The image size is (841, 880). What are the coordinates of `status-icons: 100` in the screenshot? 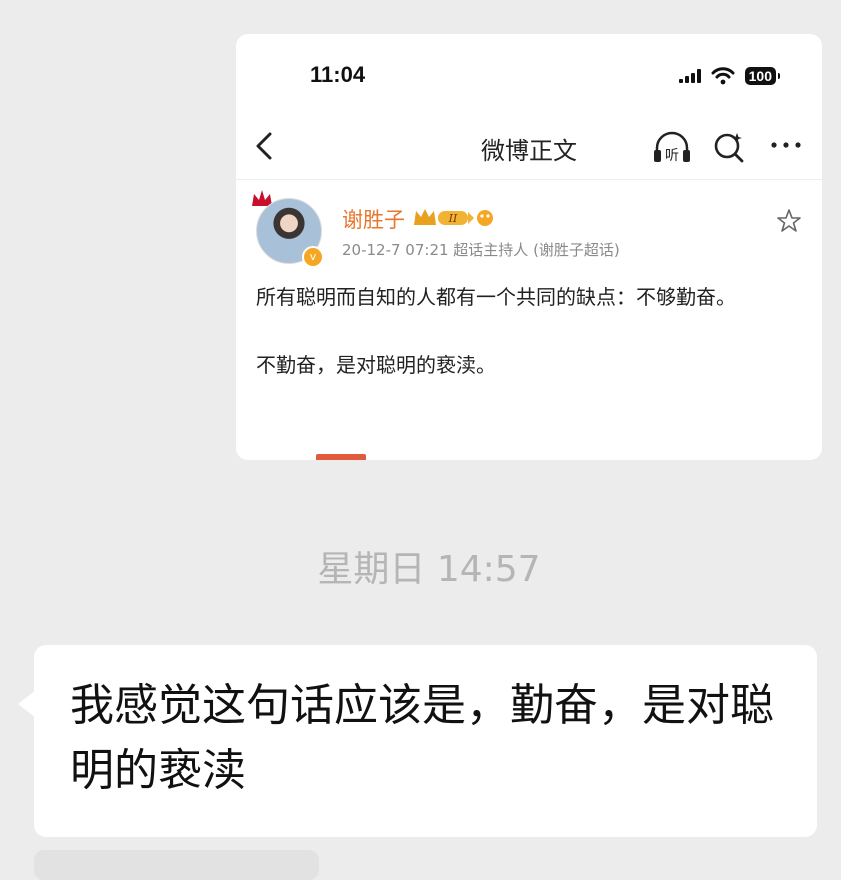 It's located at (729, 76).